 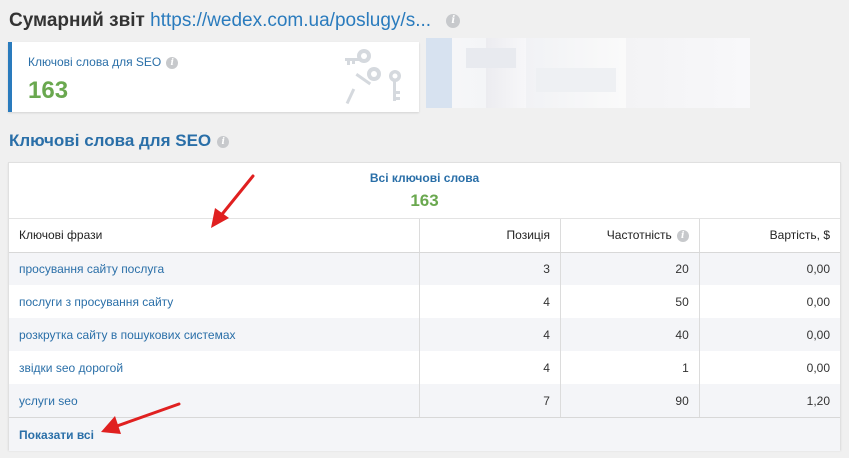 I want to click on metric-card-label: Ключові слова для SEO, so click(x=95, y=62).